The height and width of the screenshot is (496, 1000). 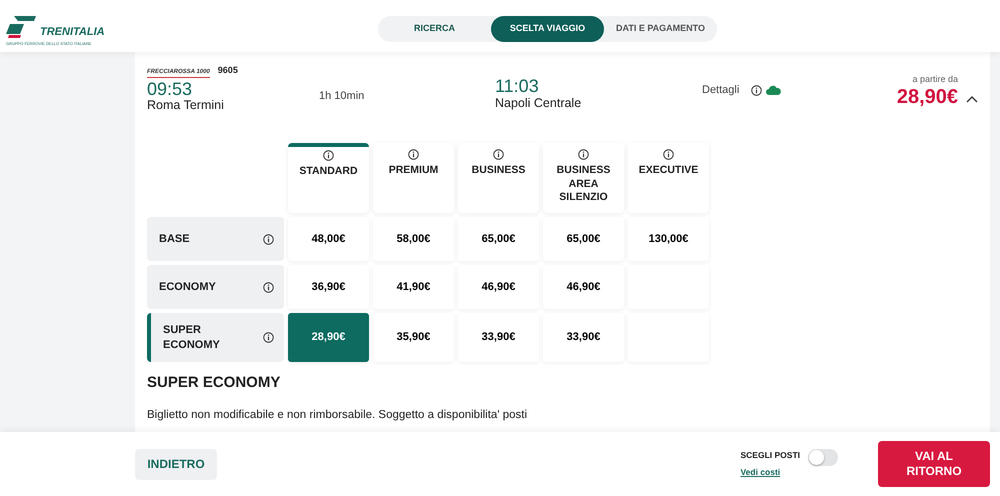 What do you see at coordinates (176, 464) in the screenshot?
I see `back-button: INDIETRO` at bounding box center [176, 464].